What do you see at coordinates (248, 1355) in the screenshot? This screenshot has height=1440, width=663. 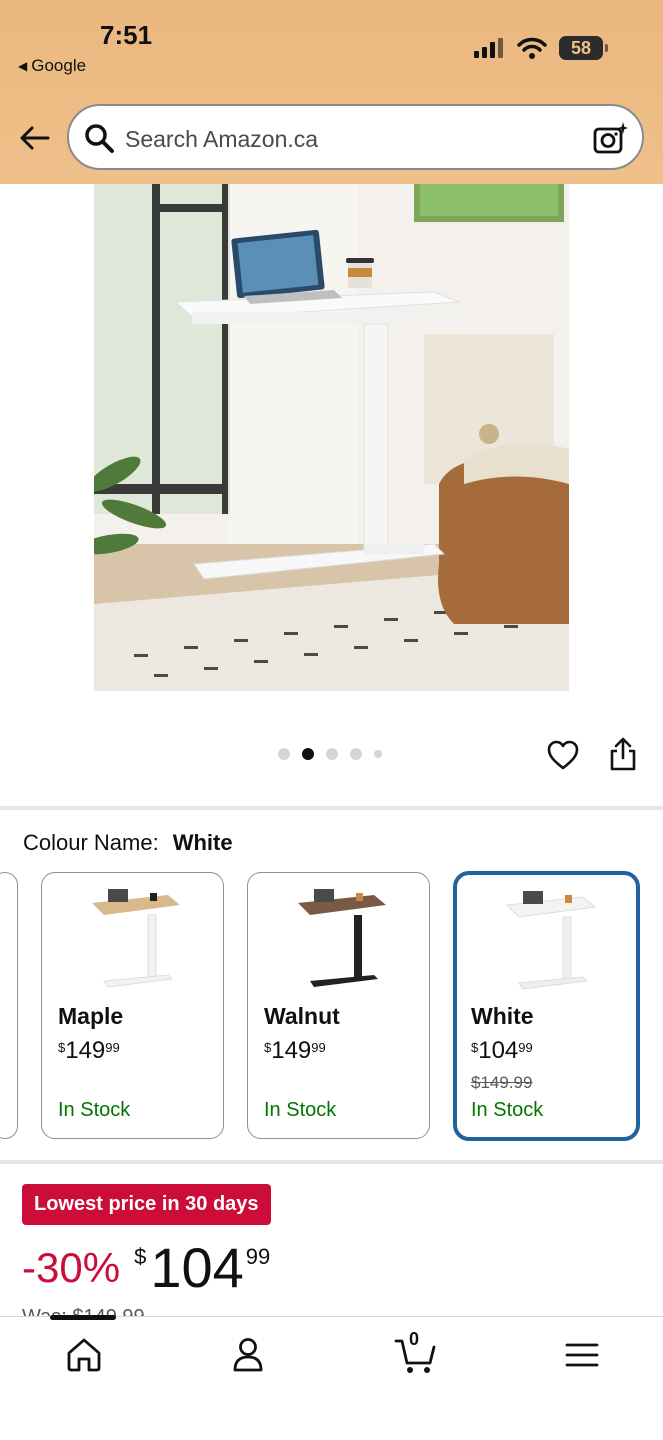 I see `account-icon` at bounding box center [248, 1355].